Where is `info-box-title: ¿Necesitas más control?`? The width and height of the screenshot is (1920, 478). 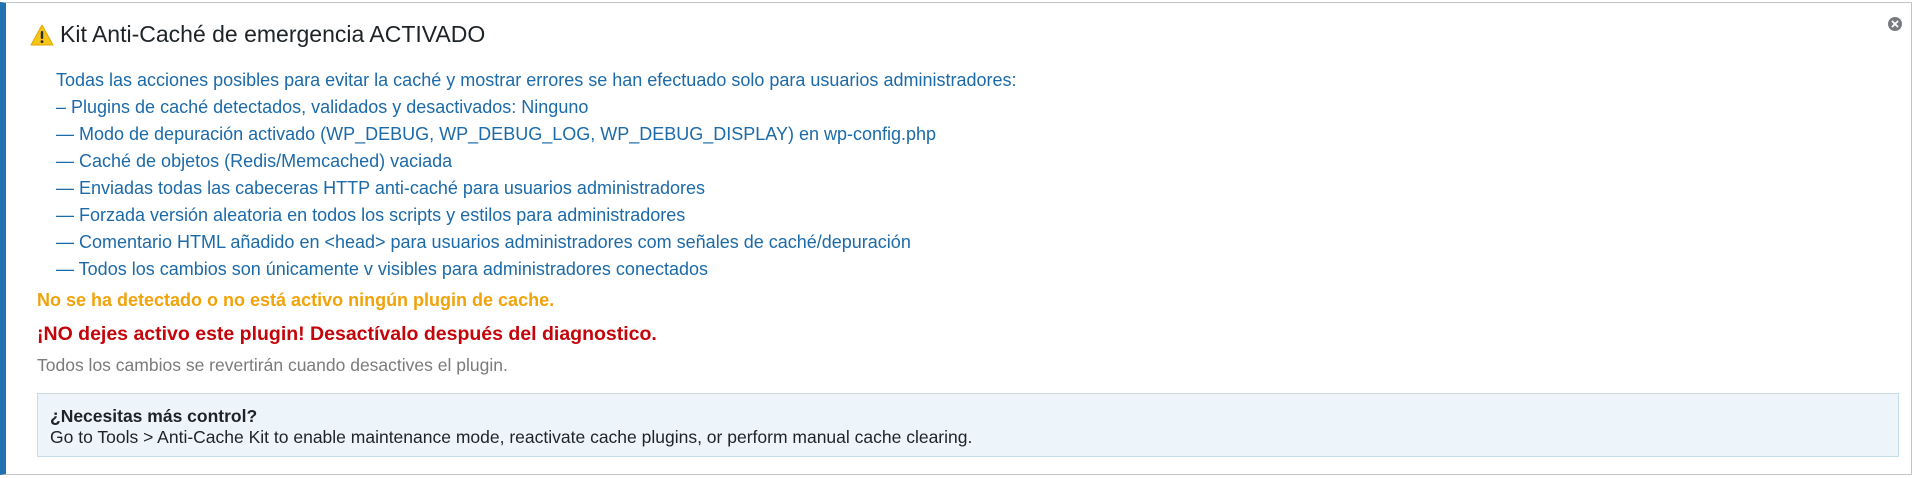
info-box-title: ¿Necesitas más control? is located at coordinates (154, 416).